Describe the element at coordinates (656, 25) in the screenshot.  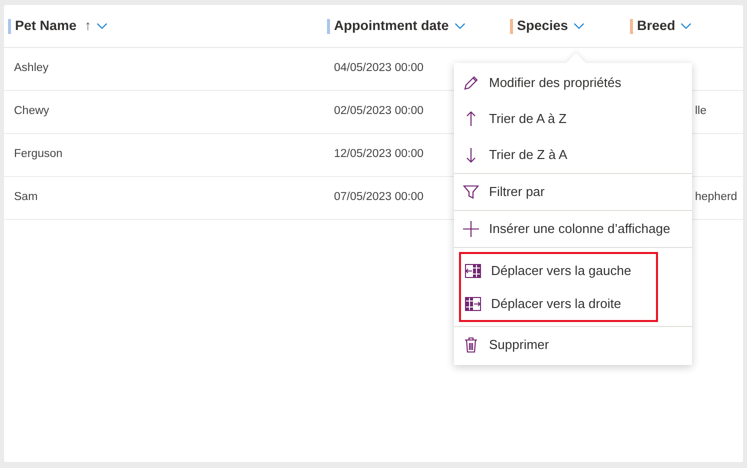
I see `column-label: Breed` at that location.